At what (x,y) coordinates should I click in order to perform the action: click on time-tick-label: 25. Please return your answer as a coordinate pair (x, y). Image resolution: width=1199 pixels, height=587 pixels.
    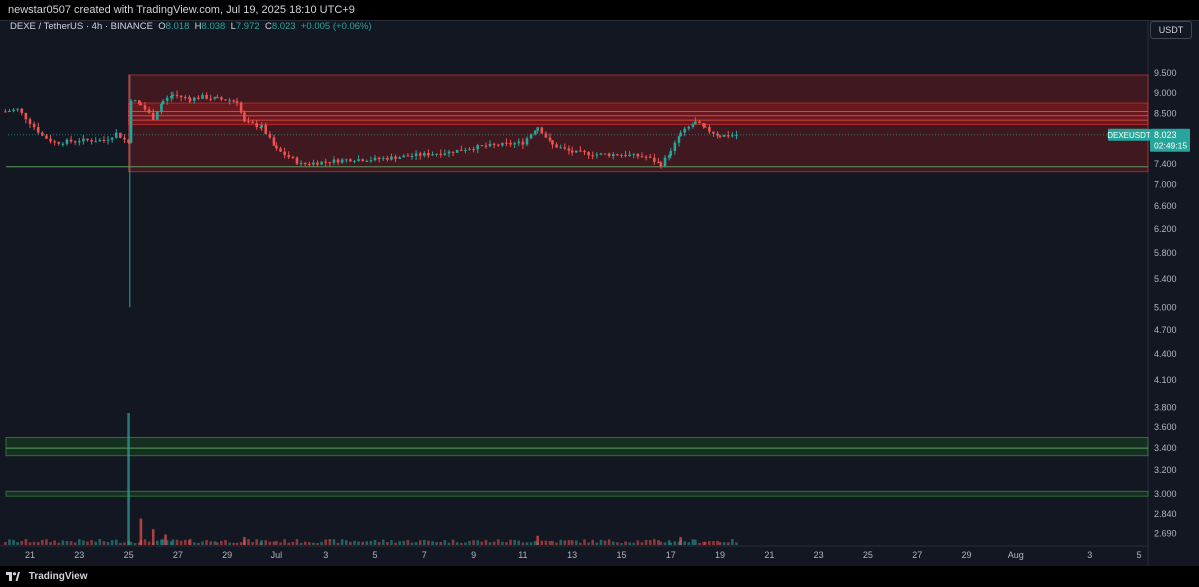
    Looking at the image, I should click on (868, 555).